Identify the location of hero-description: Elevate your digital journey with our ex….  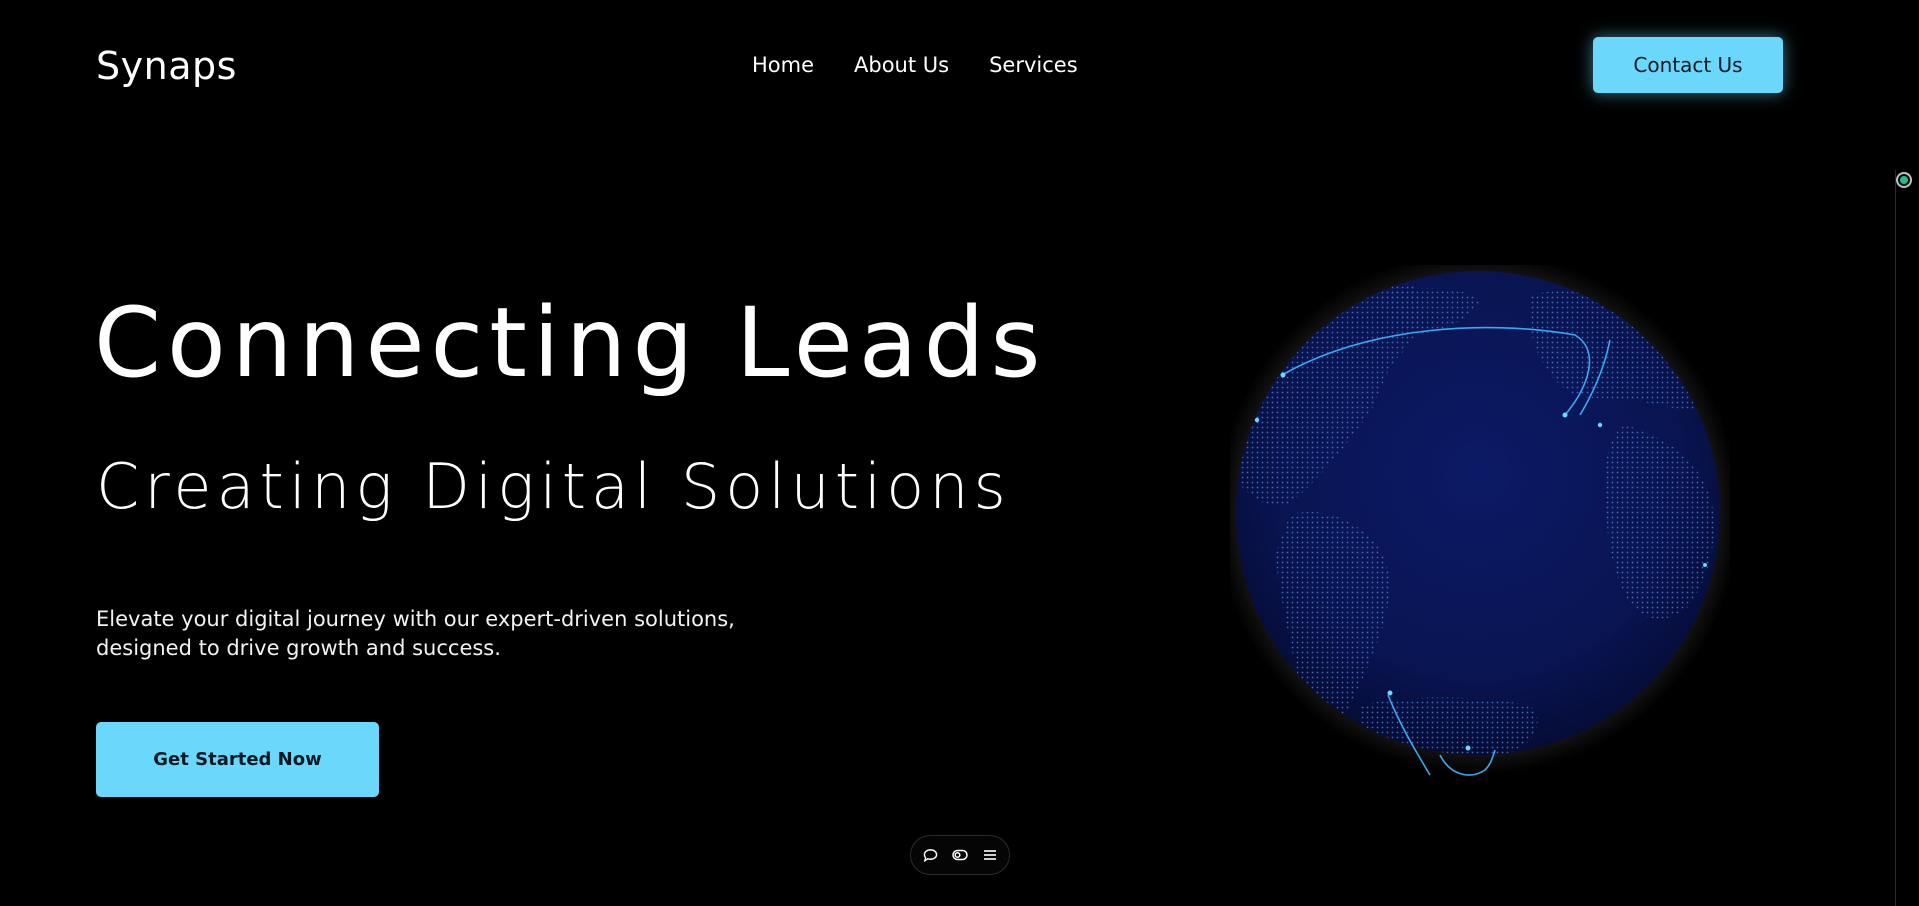
(446, 634).